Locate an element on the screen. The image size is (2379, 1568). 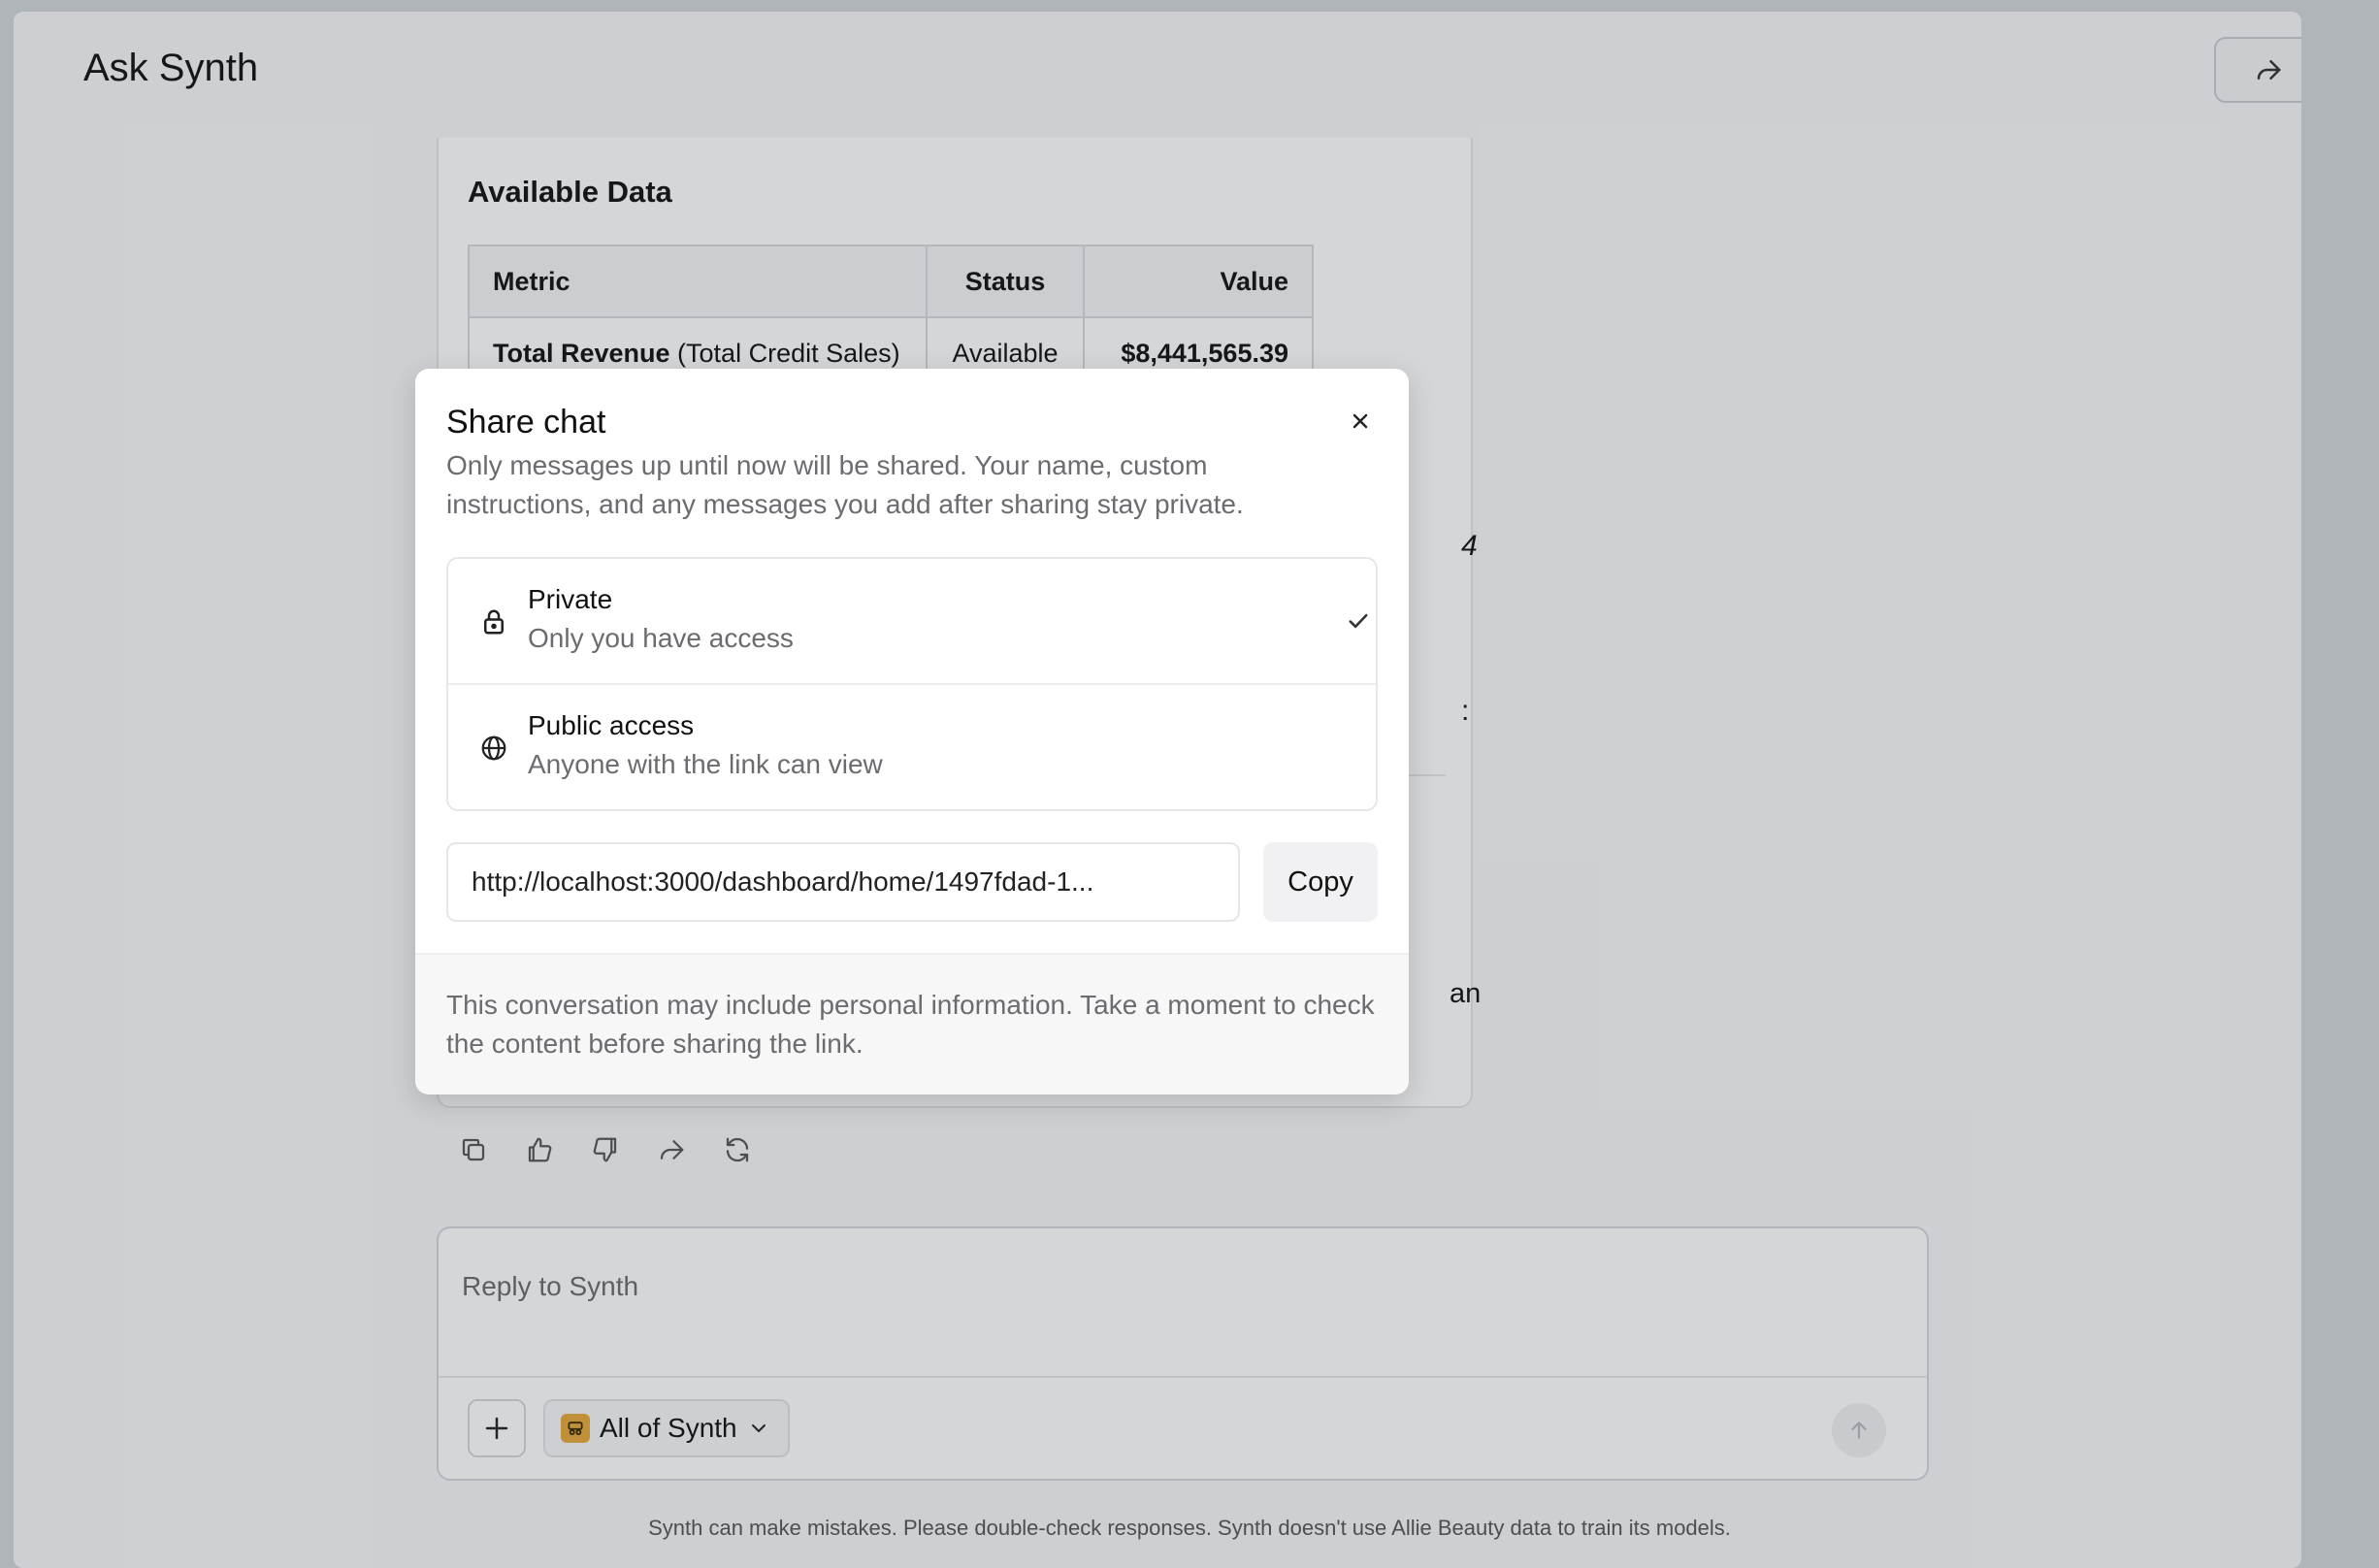
lock-icon is located at coordinates (493, 622).